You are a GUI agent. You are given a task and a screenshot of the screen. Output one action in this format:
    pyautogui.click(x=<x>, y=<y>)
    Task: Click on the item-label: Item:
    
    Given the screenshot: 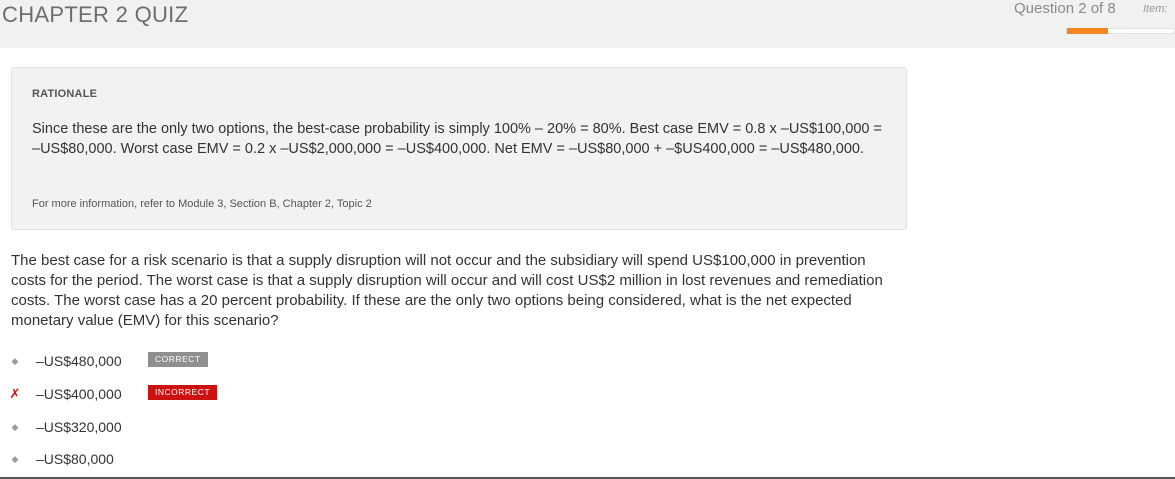 What is the action you would take?
    pyautogui.click(x=1155, y=9)
    